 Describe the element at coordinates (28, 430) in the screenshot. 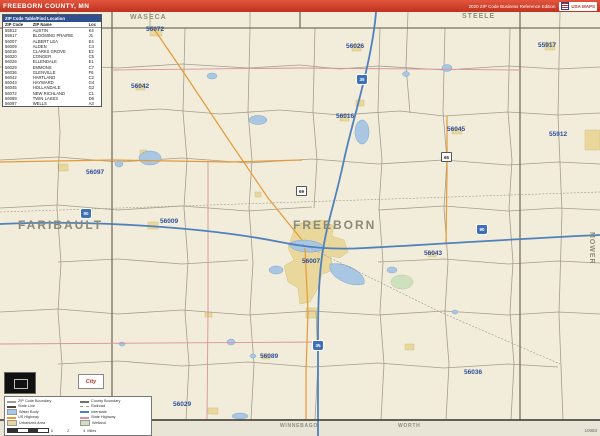

I see `scale-line` at that location.